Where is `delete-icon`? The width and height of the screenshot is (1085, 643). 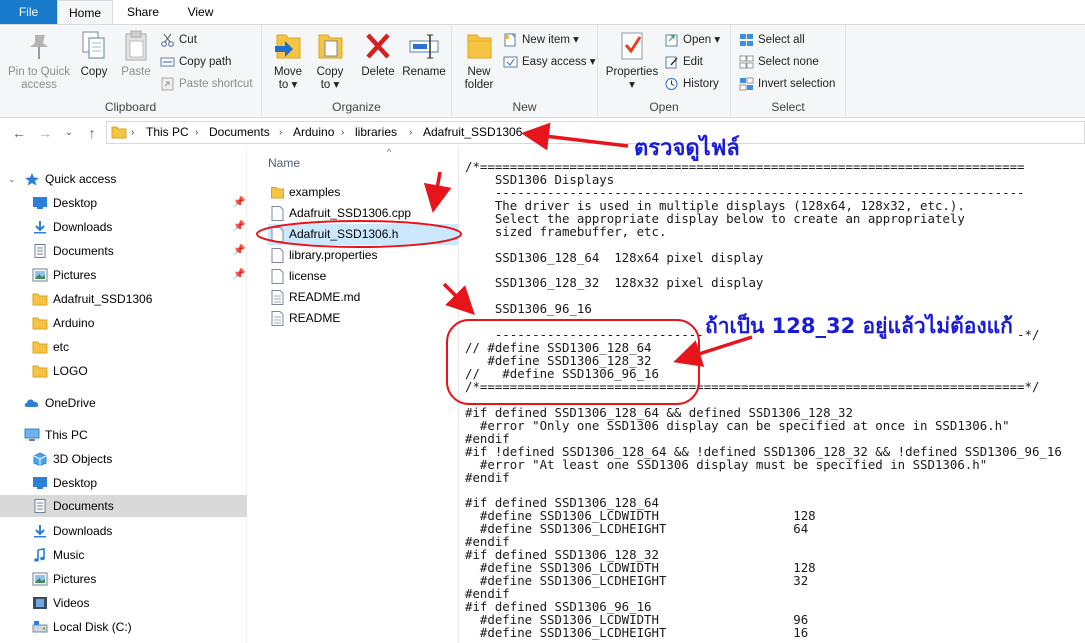 delete-icon is located at coordinates (378, 46).